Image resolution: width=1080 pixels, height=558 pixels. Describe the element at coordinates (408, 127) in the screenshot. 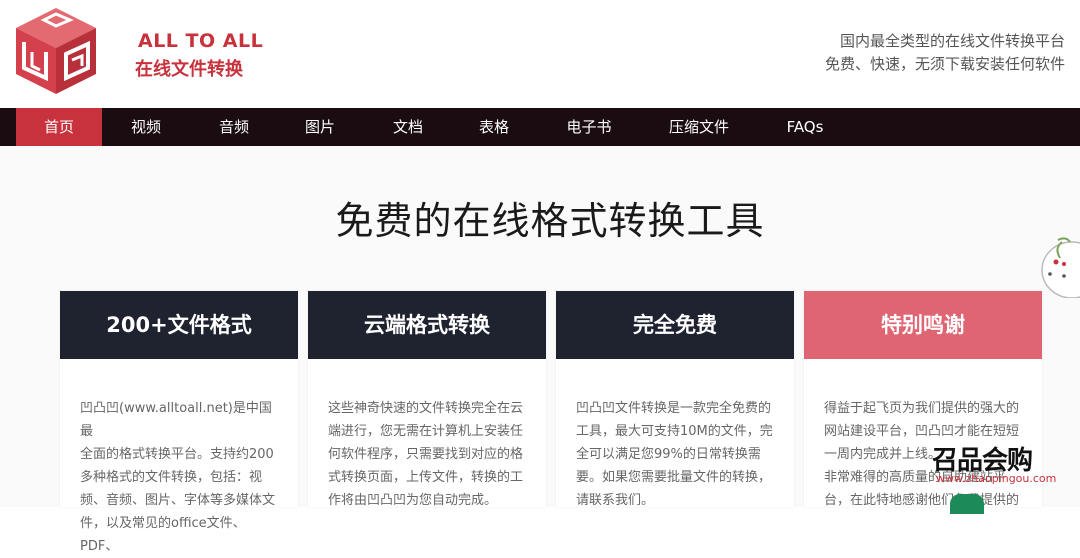

I see `nav-item-document: 文档` at that location.